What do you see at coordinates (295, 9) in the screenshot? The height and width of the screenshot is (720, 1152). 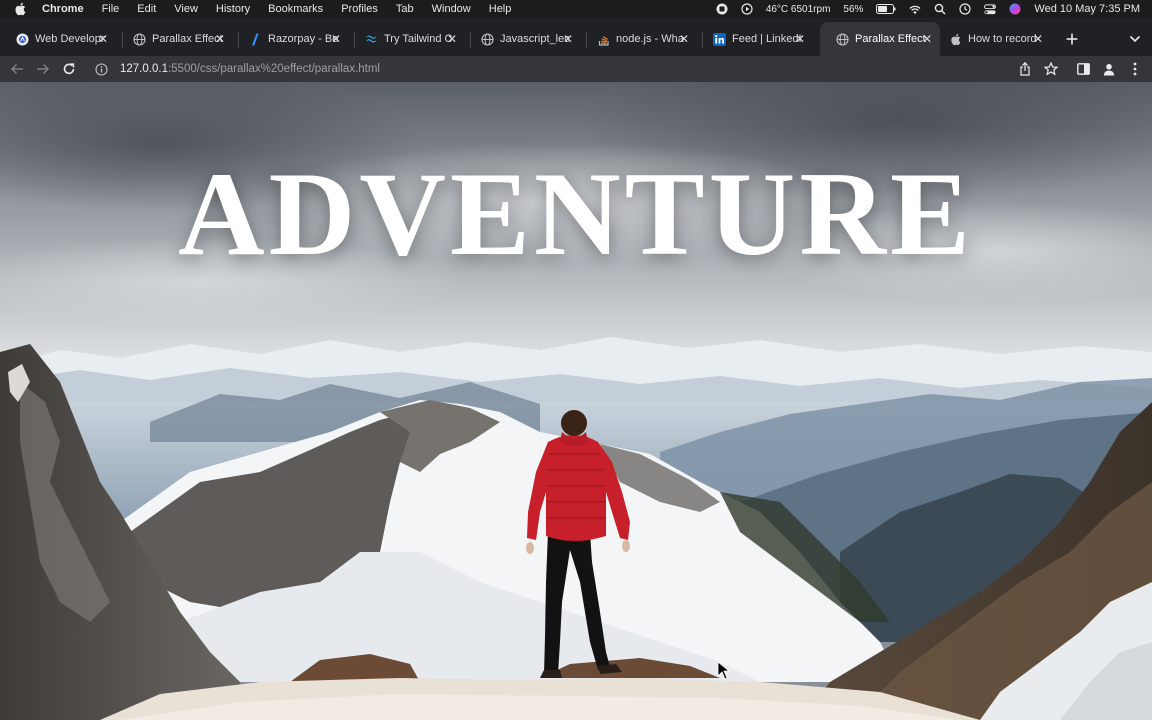 I see `menu-bookmarks: Bookmarks` at bounding box center [295, 9].